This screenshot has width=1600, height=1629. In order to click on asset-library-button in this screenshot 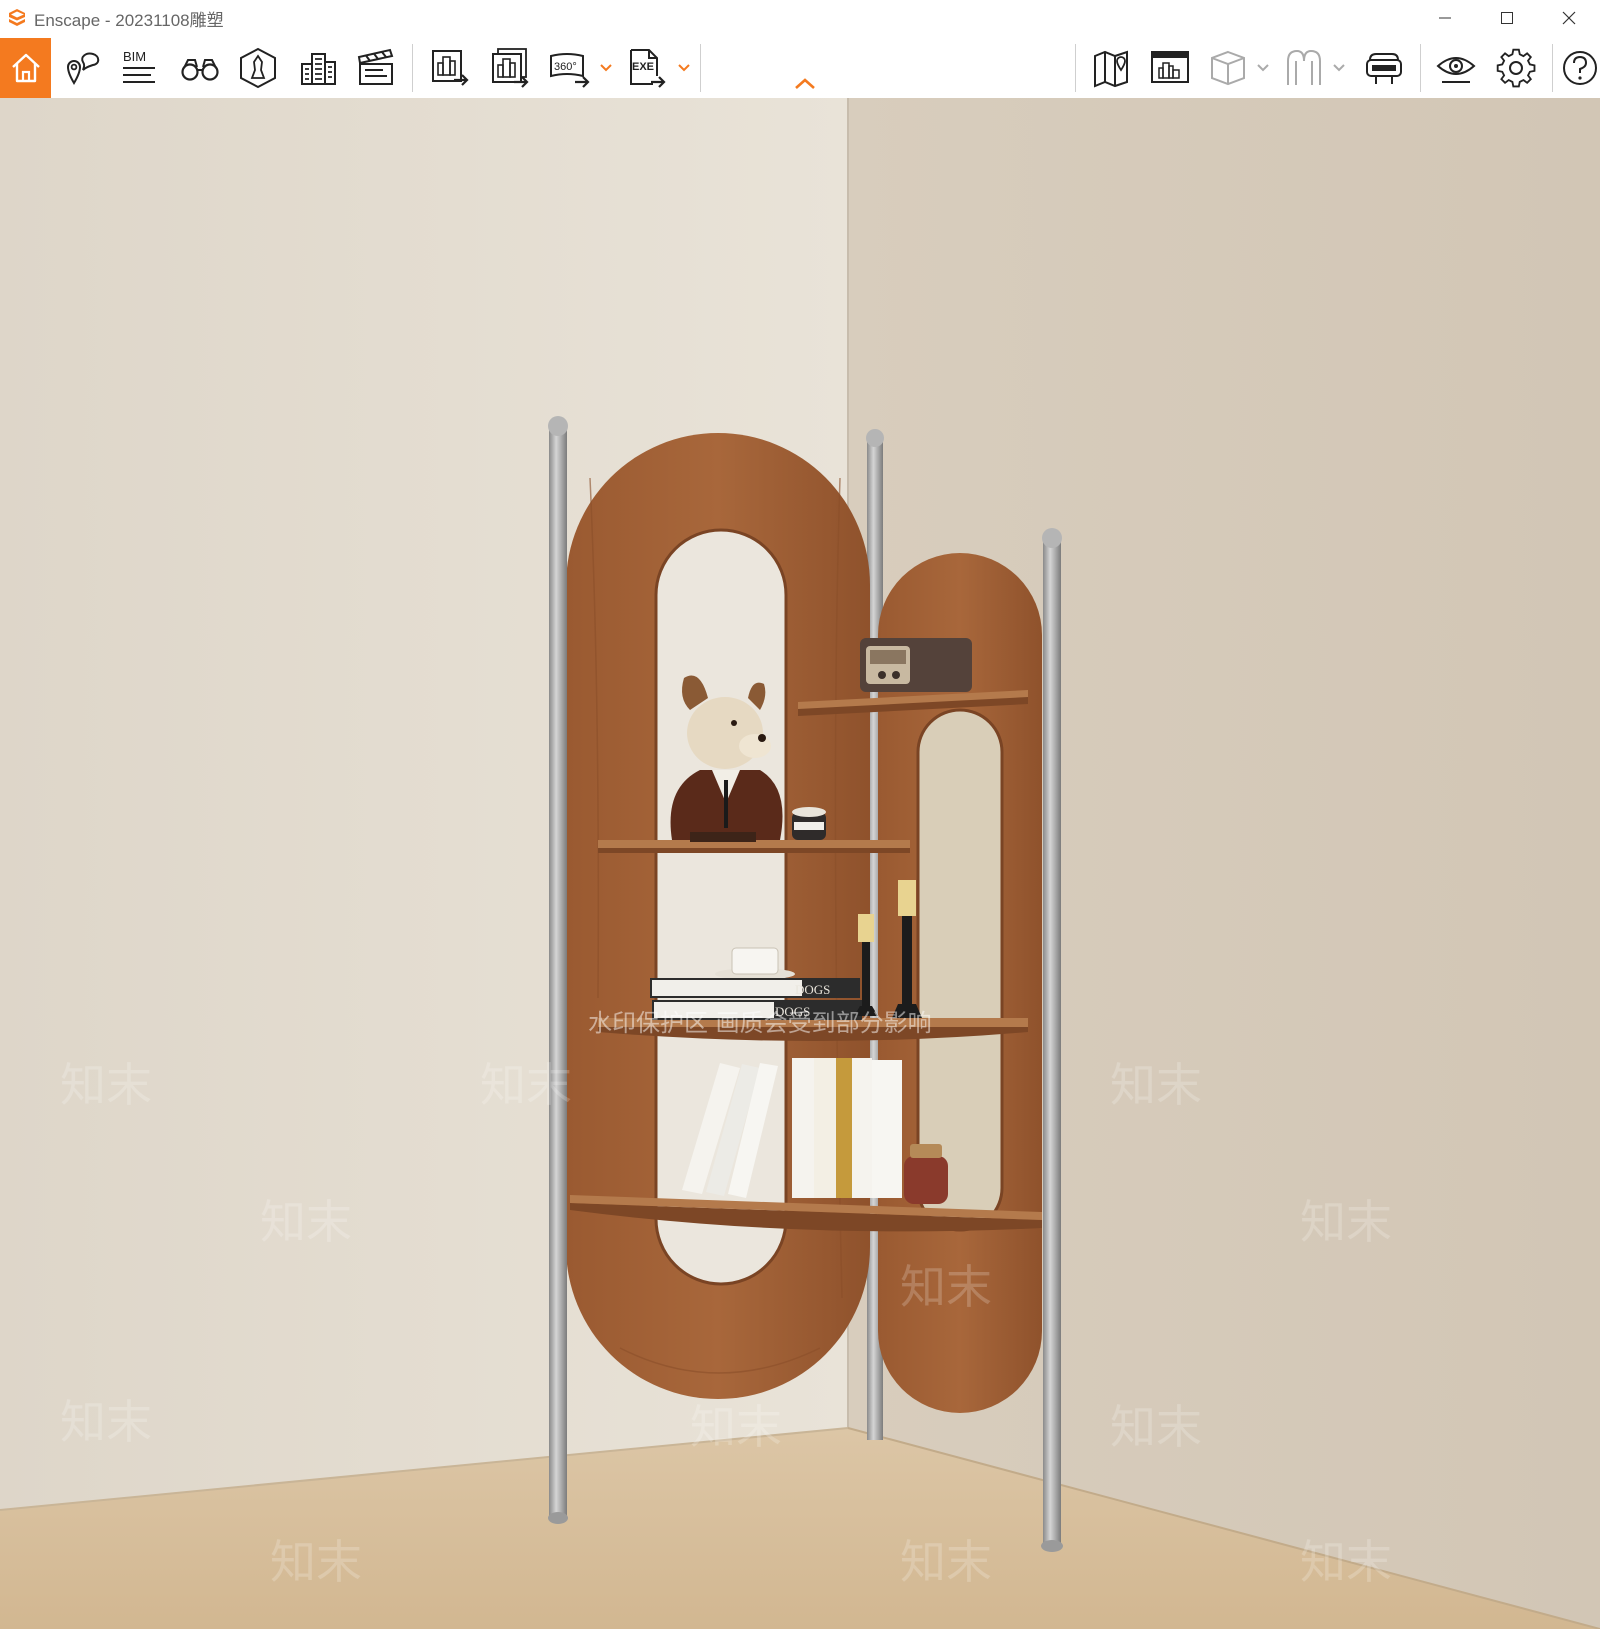, I will do `click(258, 68)`.